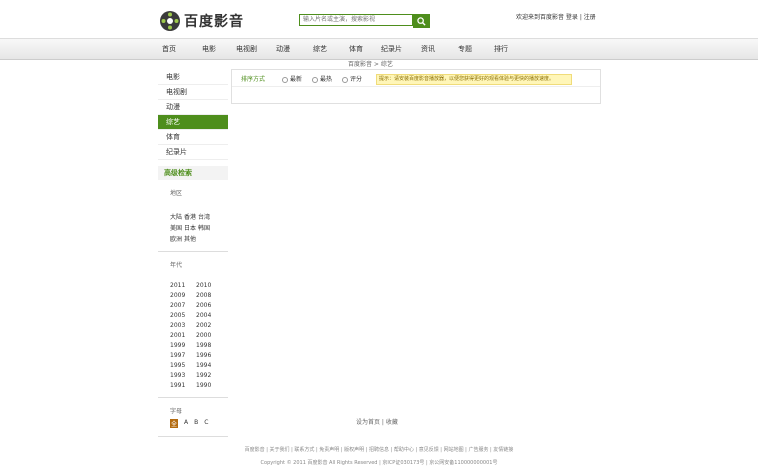 The width and height of the screenshot is (758, 476). Describe the element at coordinates (183, 385) in the screenshot. I see `year-option: 1991` at that location.